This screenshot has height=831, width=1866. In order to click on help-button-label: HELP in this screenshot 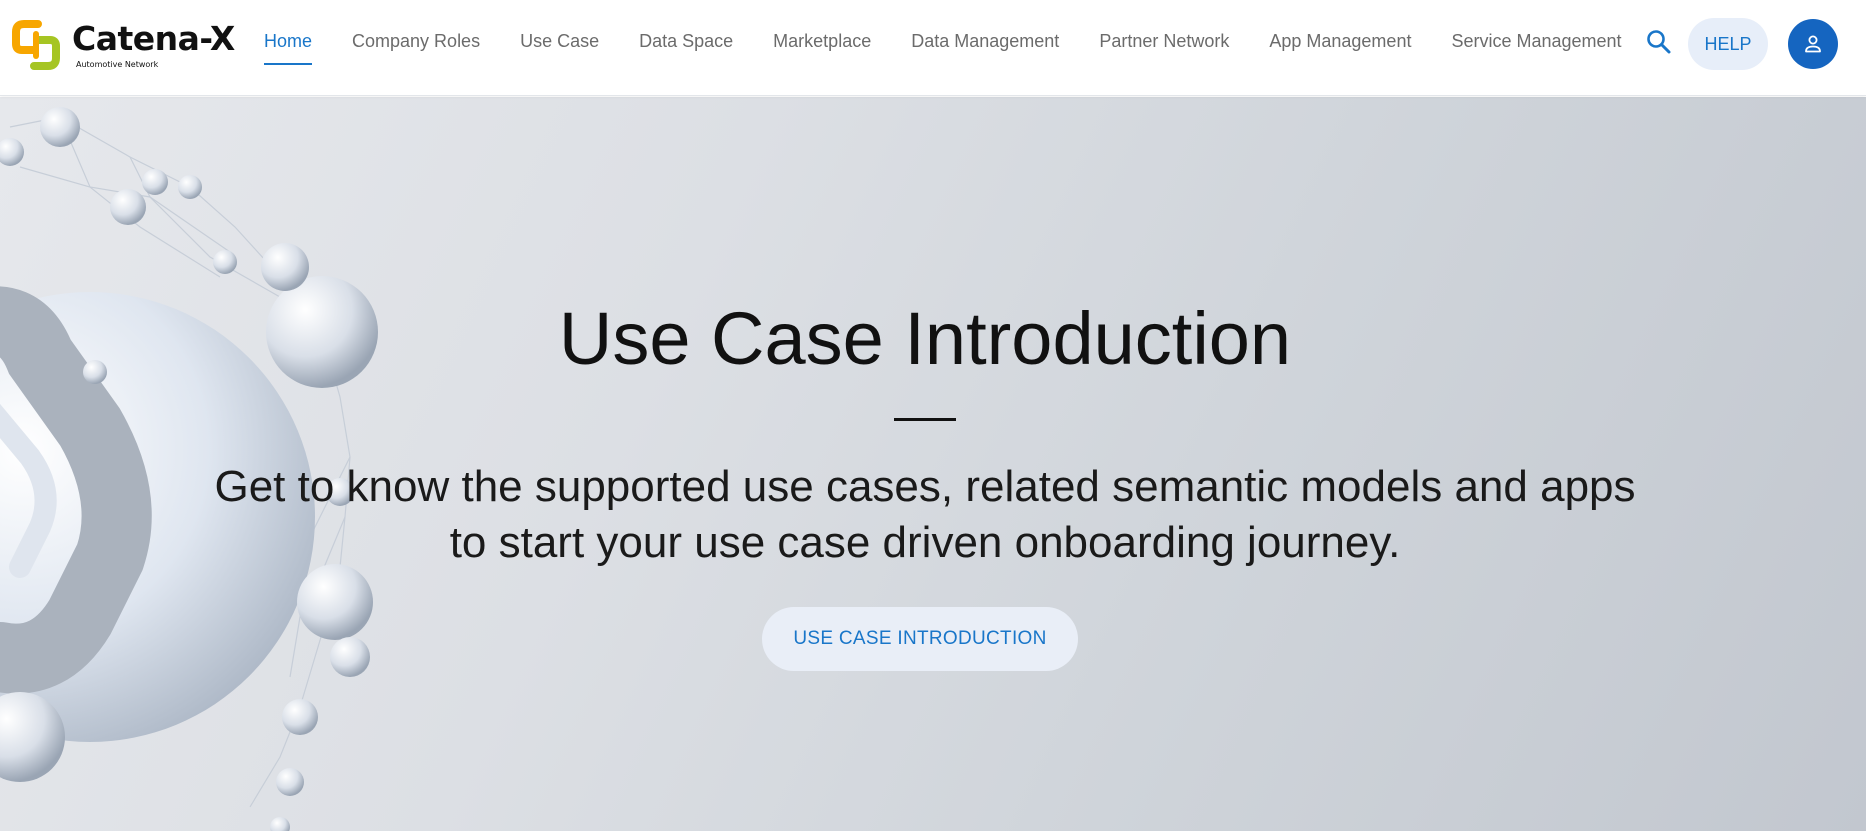, I will do `click(1728, 43)`.